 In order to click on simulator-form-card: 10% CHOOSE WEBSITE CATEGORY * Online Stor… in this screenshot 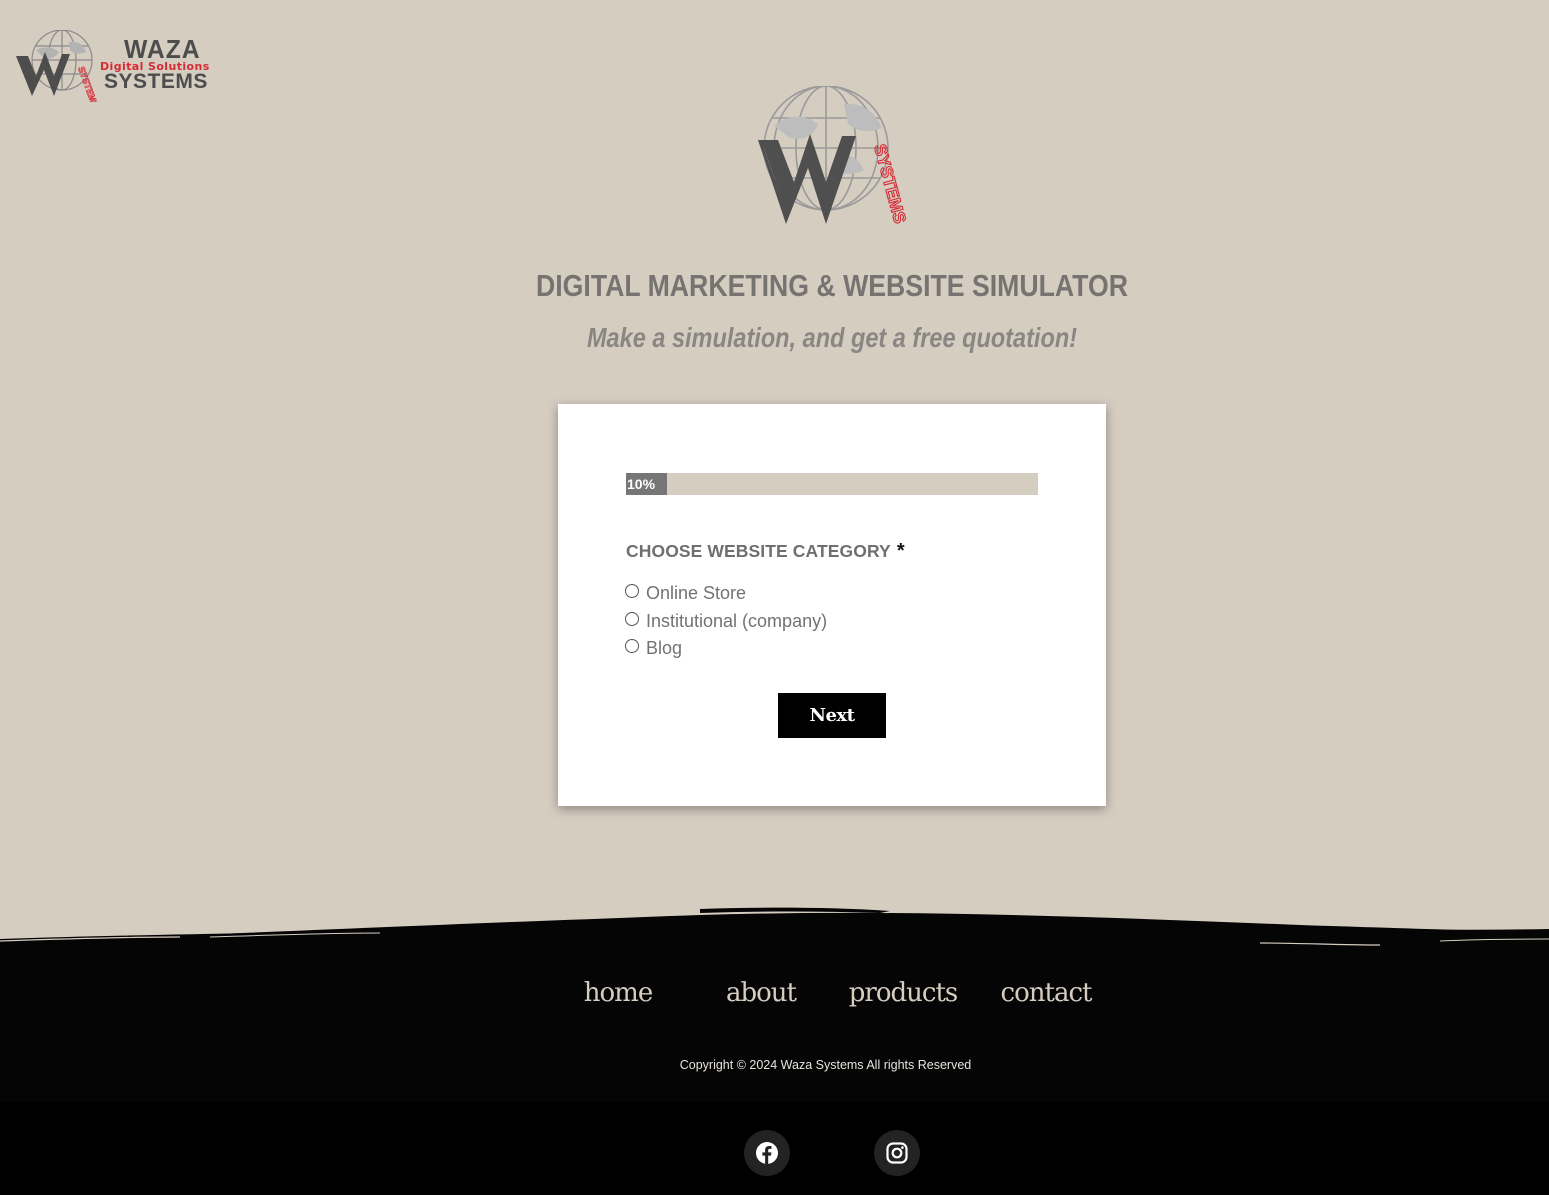, I will do `click(832, 605)`.